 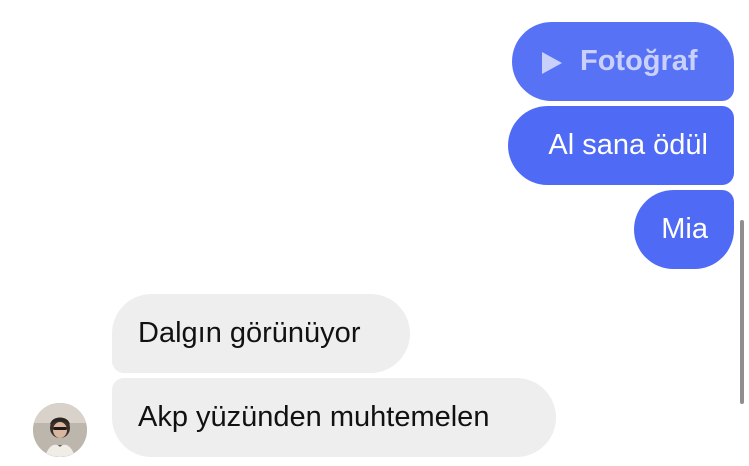 I want to click on incoming-message: Dalgın görünüyor, so click(x=261, y=333).